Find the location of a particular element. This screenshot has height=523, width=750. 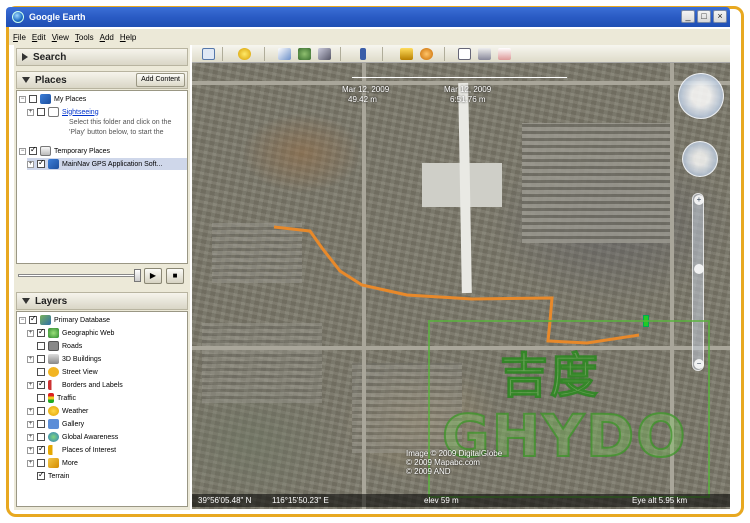

tree-item-sightseeing: + Sightseeing is located at coordinates (63, 112).